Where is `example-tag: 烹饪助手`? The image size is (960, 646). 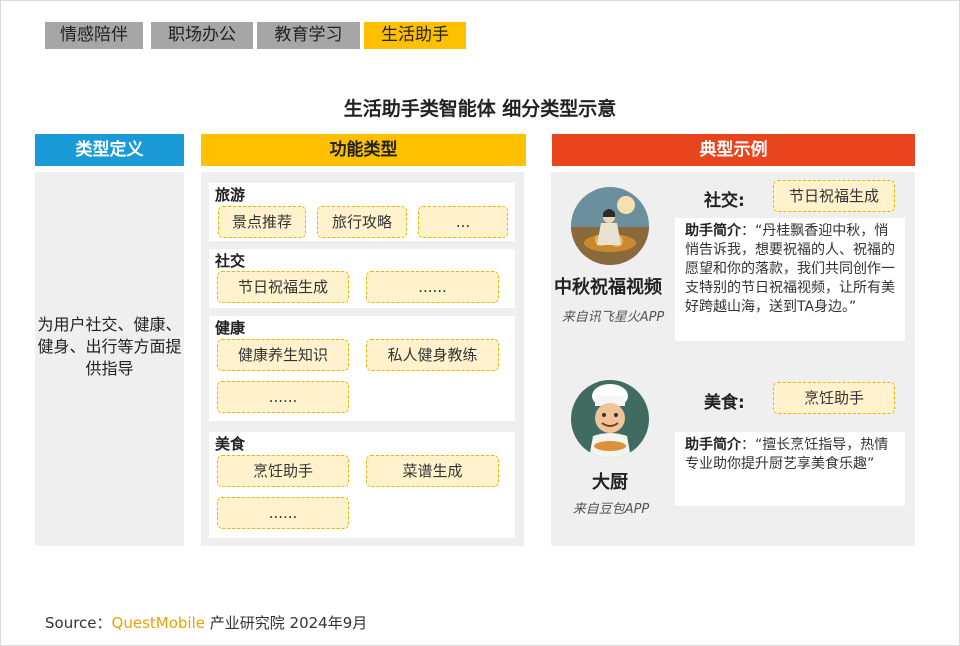 example-tag: 烹饪助手 is located at coordinates (834, 398).